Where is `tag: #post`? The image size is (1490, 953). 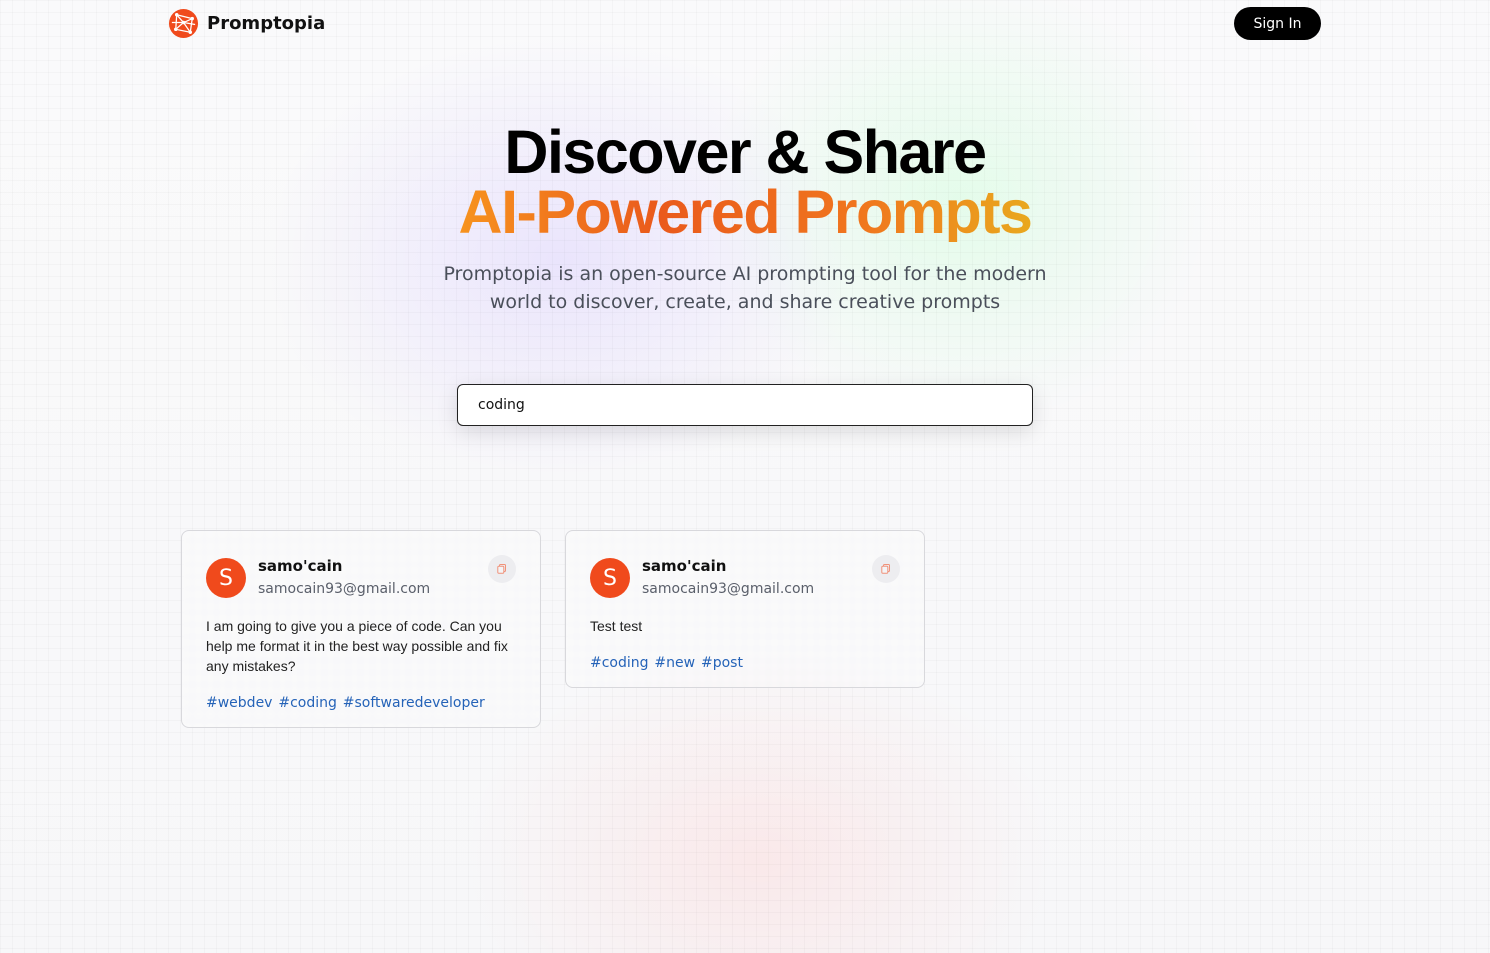 tag: #post is located at coordinates (722, 663).